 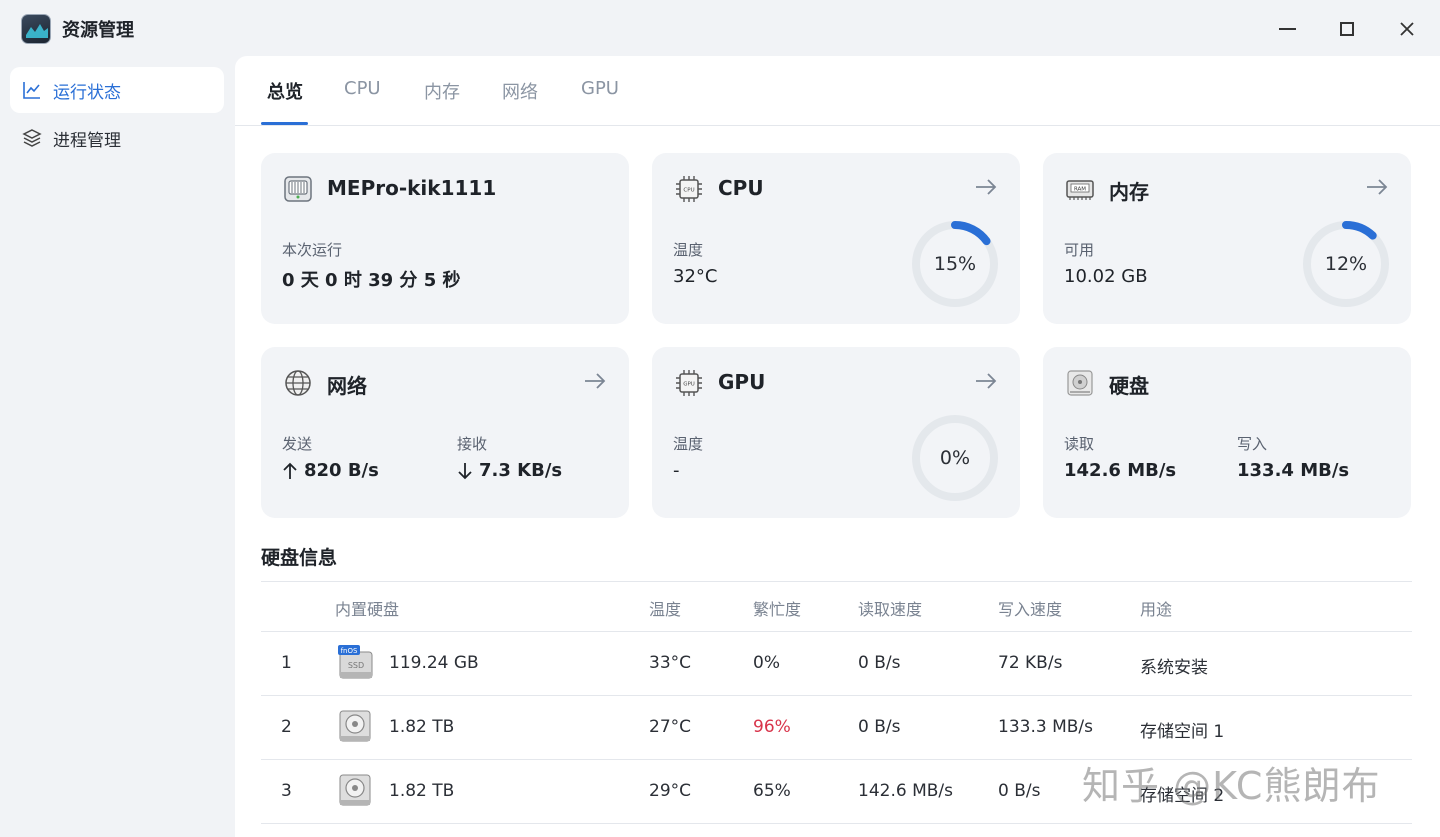 I want to click on gpu-temp-label: 温度, so click(x=688, y=444).